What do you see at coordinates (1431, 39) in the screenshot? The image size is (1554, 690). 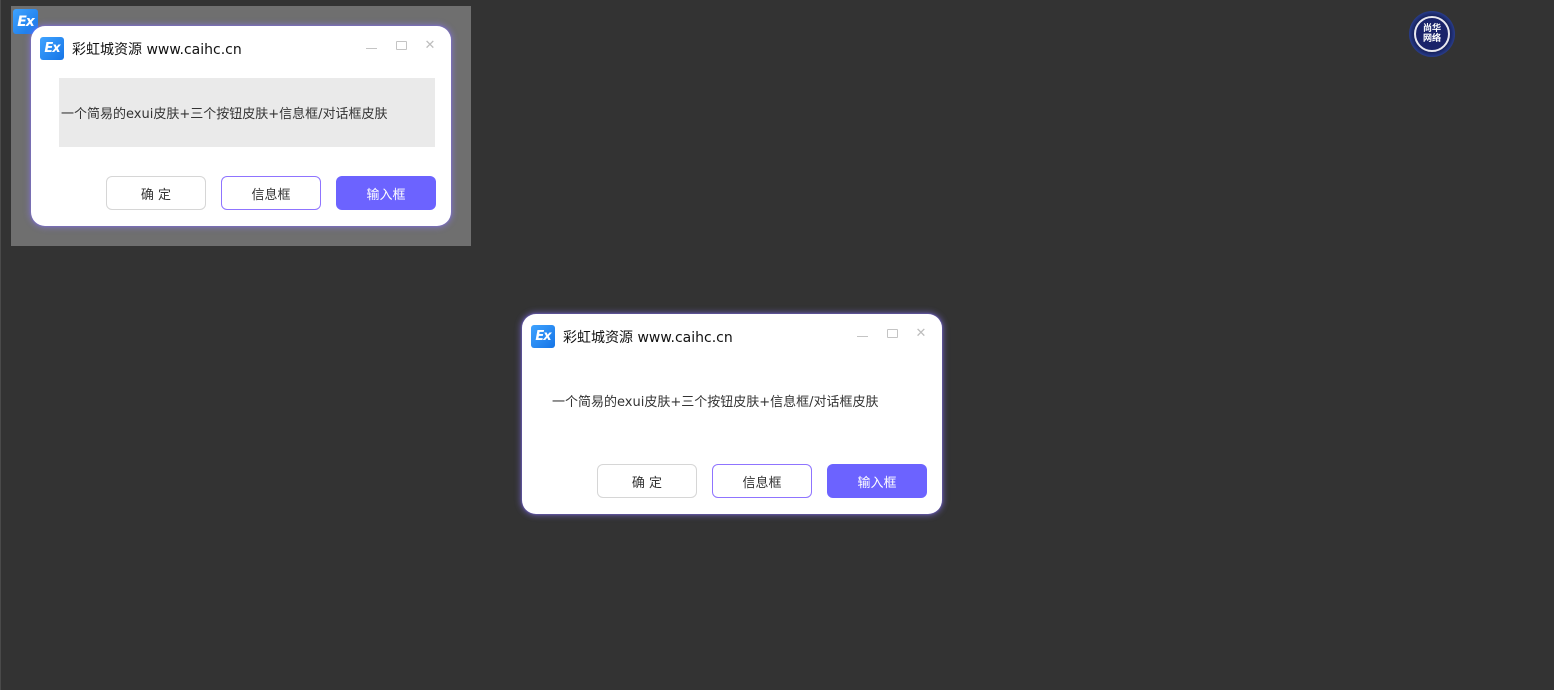 I see `avatar-text-line2: 网络` at bounding box center [1431, 39].